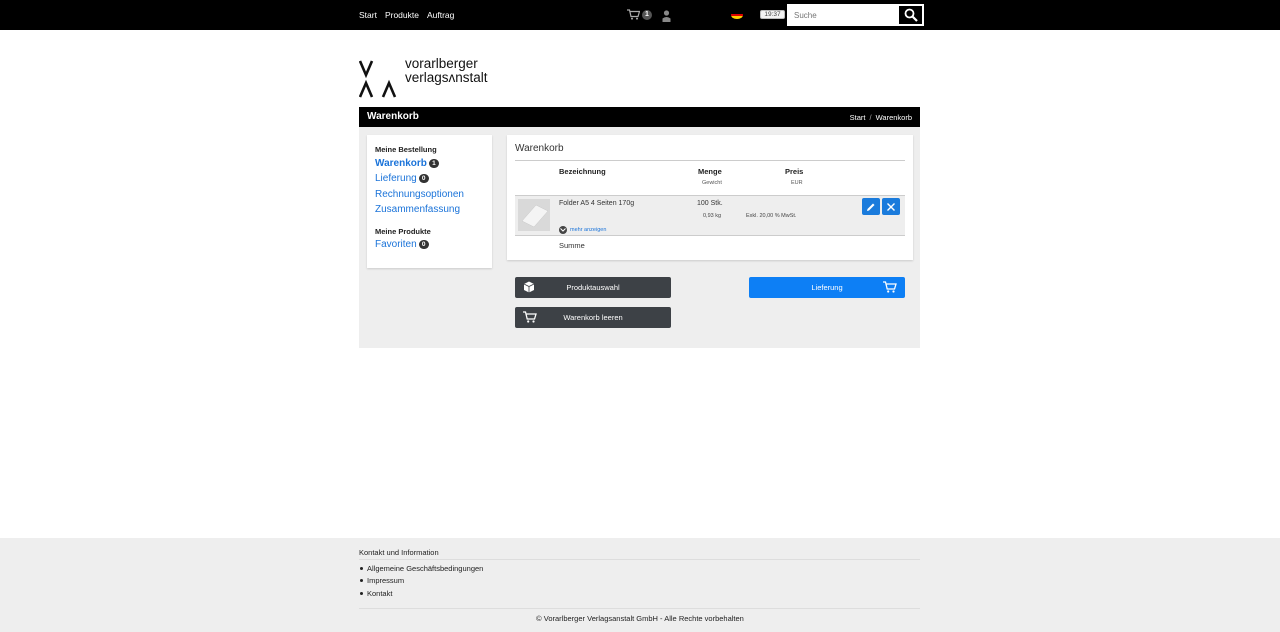 This screenshot has width=1280, height=632. I want to click on breadcrumb: Start / Warenkorb, so click(881, 117).